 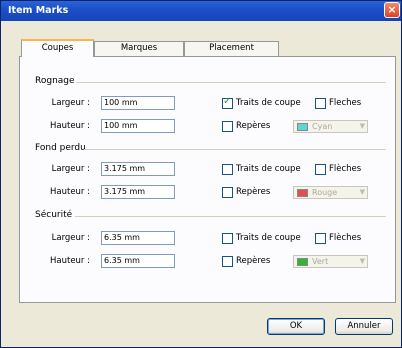 I want to click on rognage-color-select: Cyan ▼, so click(x=330, y=126).